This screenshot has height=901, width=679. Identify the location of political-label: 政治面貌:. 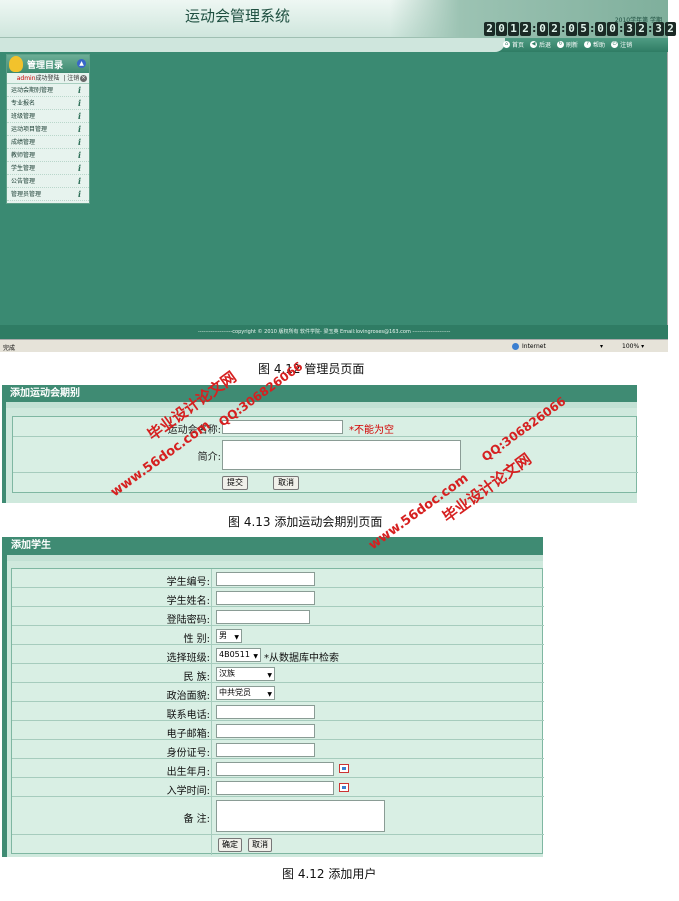
(188, 696).